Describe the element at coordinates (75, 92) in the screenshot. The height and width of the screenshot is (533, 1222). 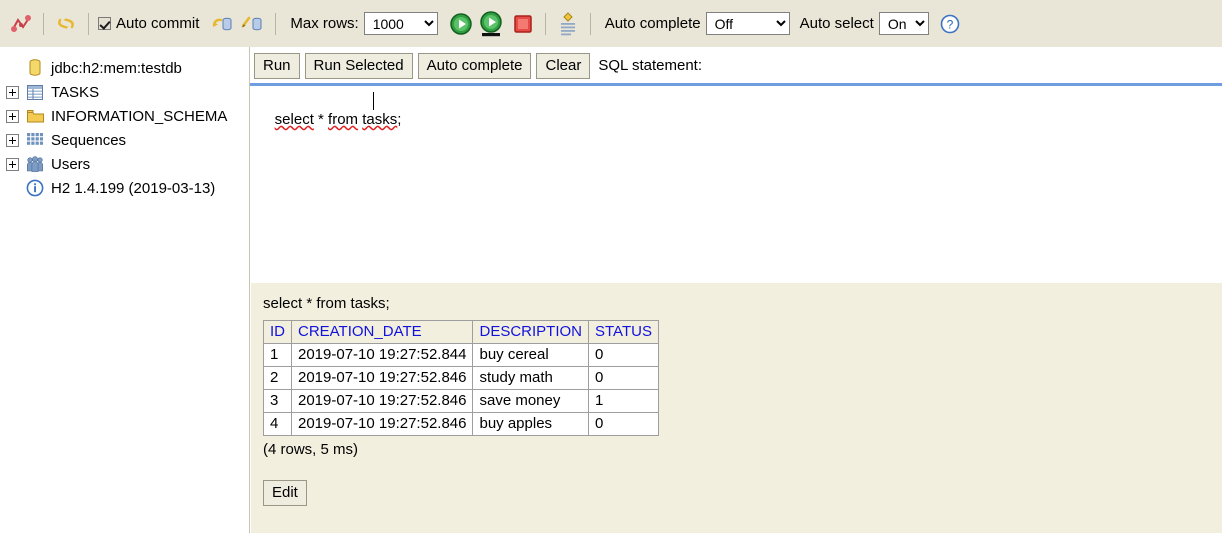
I see `tree-label: TASKS` at that location.